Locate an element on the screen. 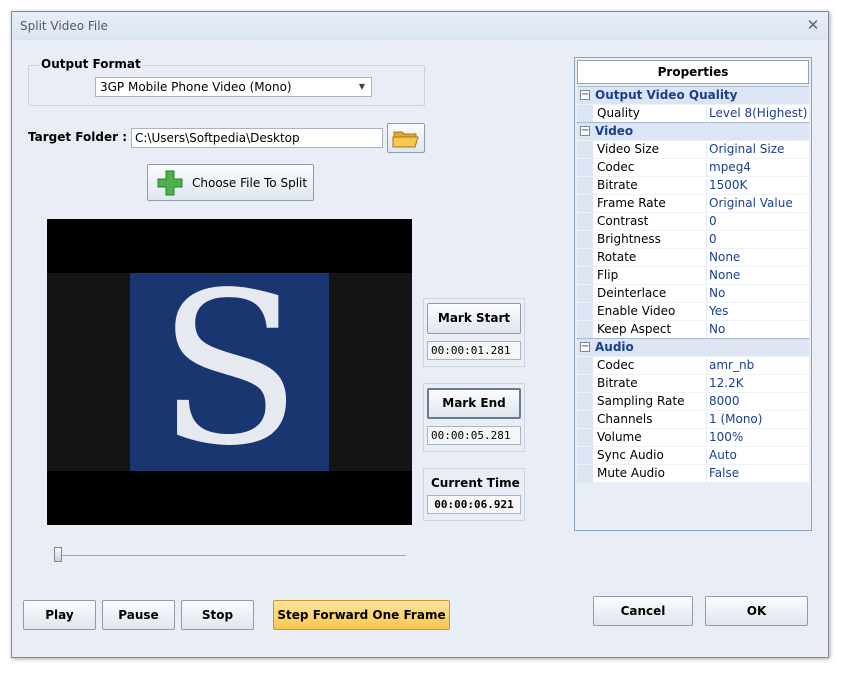 Image resolution: width=849 pixels, height=677 pixels. choose-file-button: Choose File To Split is located at coordinates (230, 182).